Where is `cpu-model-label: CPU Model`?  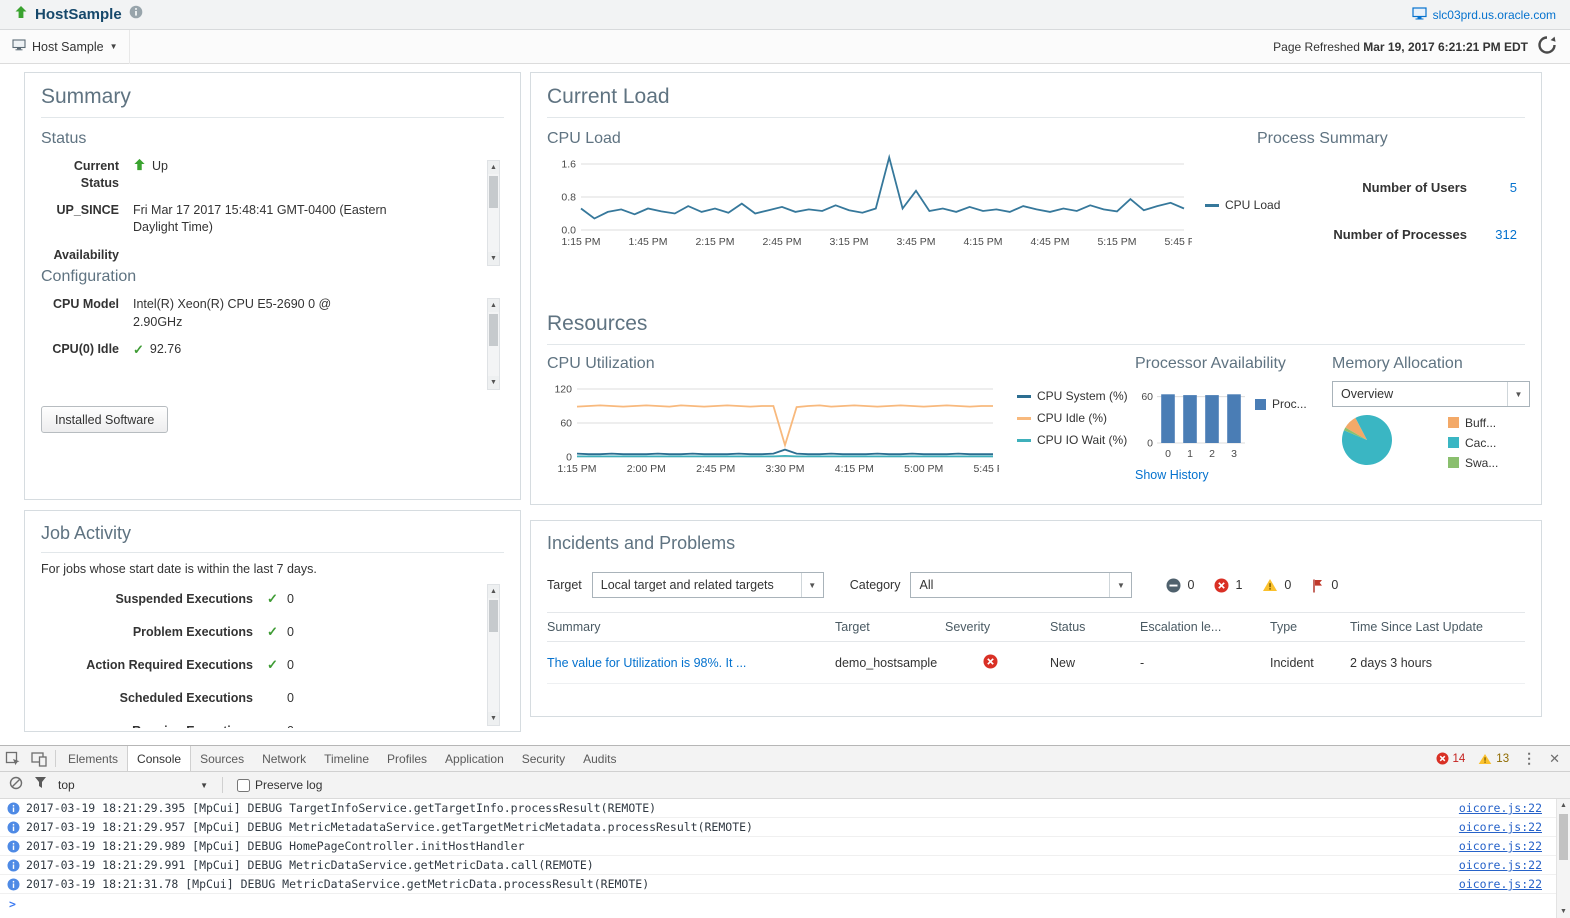
cpu-model-label: CPU Model is located at coordinates (86, 304).